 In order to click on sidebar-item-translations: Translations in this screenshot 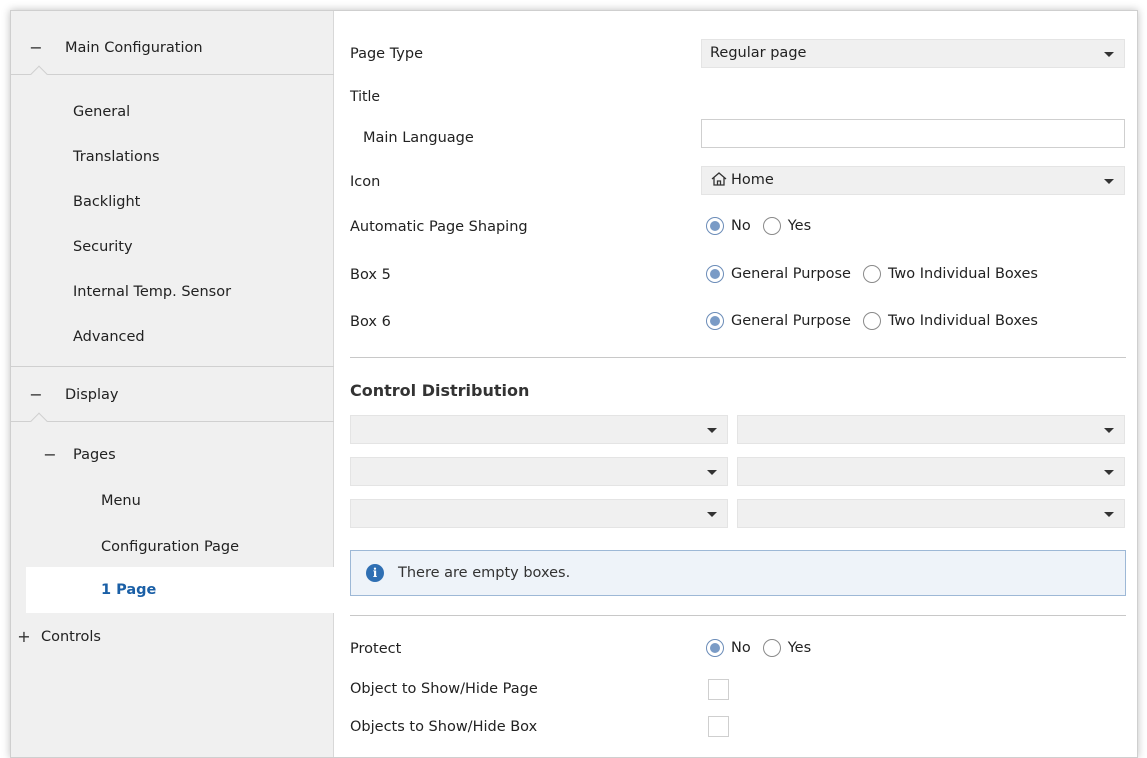, I will do `click(172, 157)`.